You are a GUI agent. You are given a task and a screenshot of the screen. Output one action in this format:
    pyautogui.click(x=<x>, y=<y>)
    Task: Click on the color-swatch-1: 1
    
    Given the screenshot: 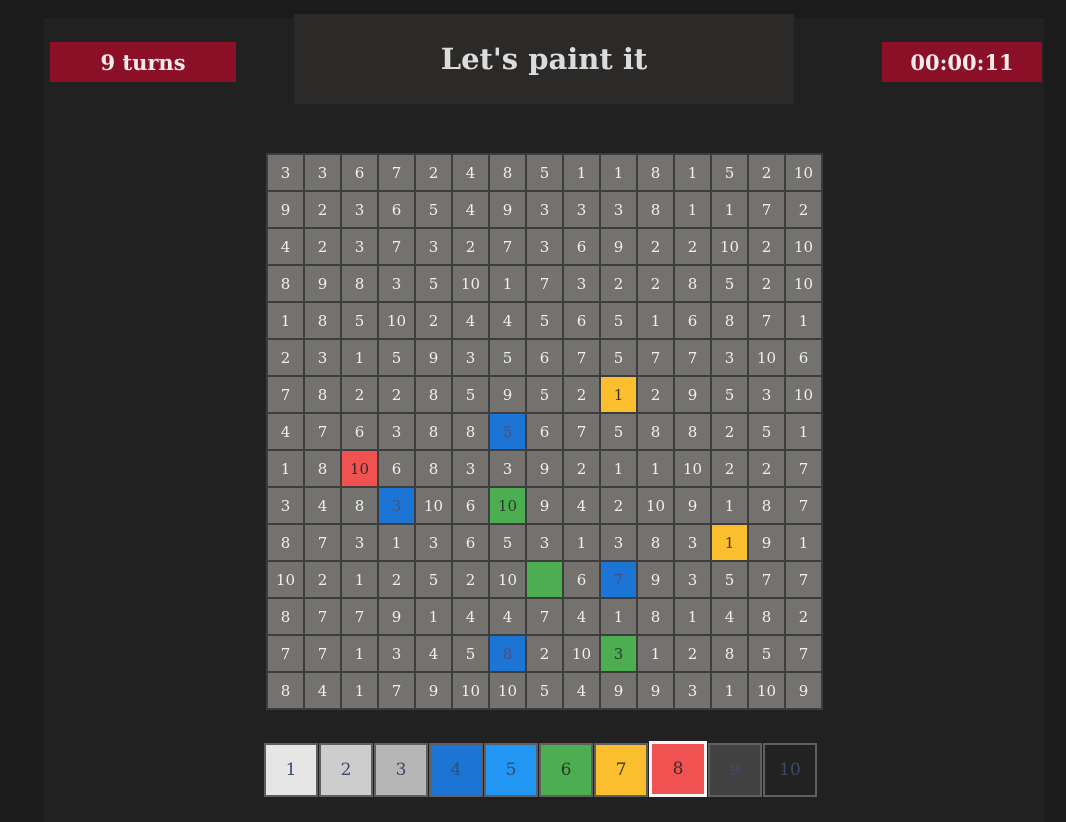 What is the action you would take?
    pyautogui.click(x=291, y=770)
    